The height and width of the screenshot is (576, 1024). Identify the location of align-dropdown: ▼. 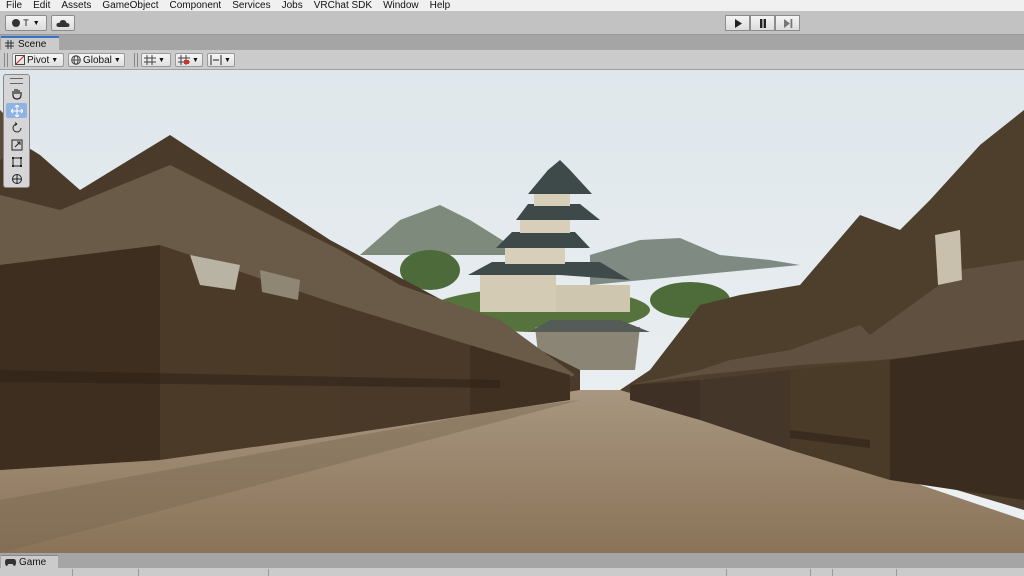
(221, 60).